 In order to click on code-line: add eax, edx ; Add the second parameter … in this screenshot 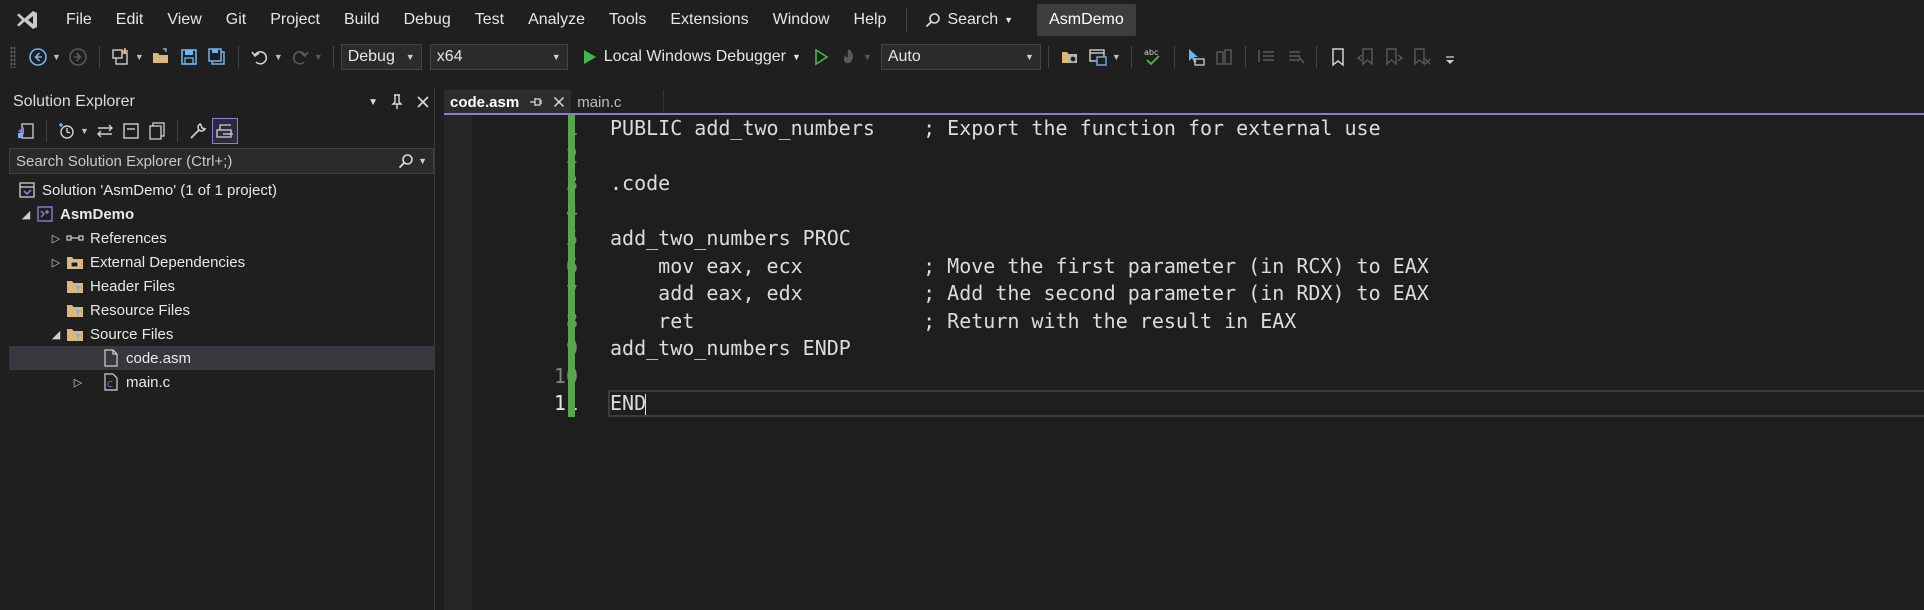, I will do `click(1019, 294)`.